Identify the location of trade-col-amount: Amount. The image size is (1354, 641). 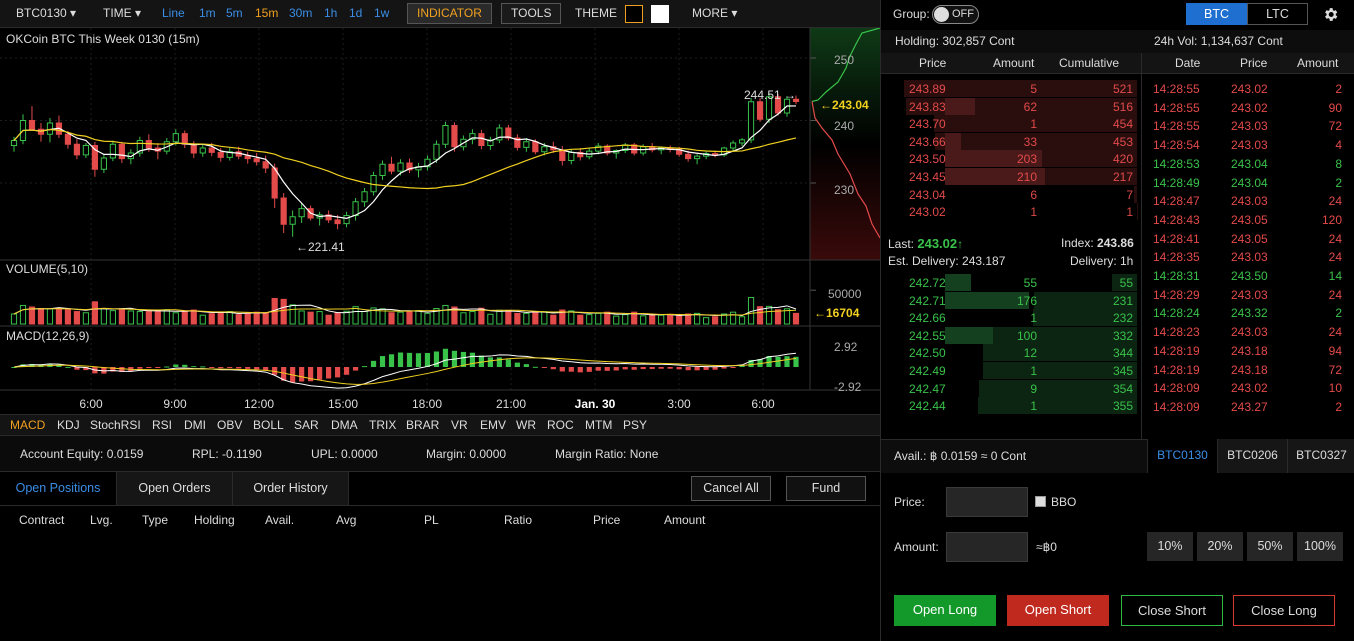
(1318, 63).